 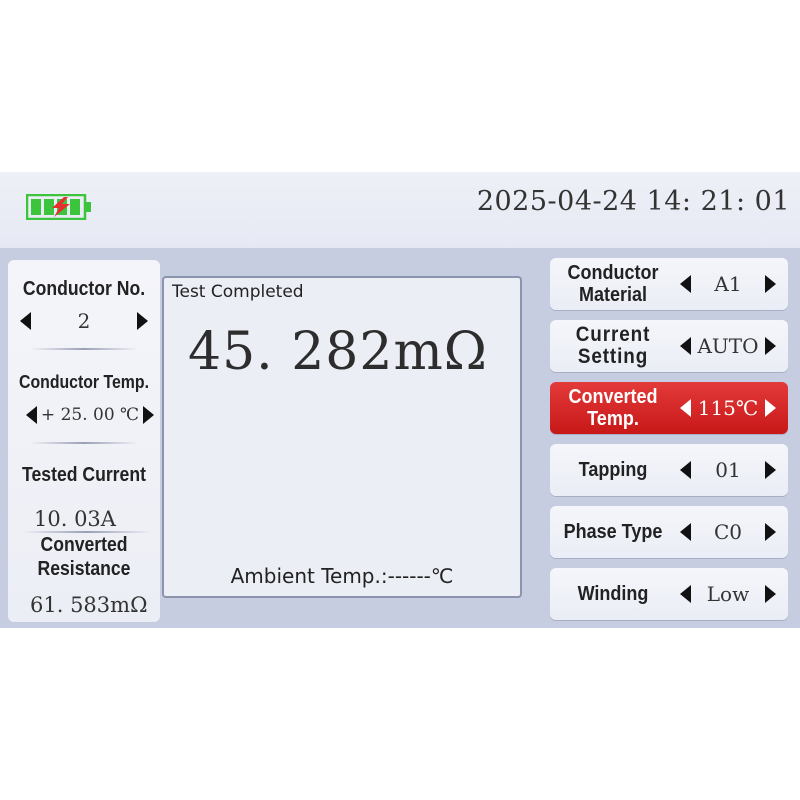 I want to click on setting-label: Current Setting, so click(x=612, y=346).